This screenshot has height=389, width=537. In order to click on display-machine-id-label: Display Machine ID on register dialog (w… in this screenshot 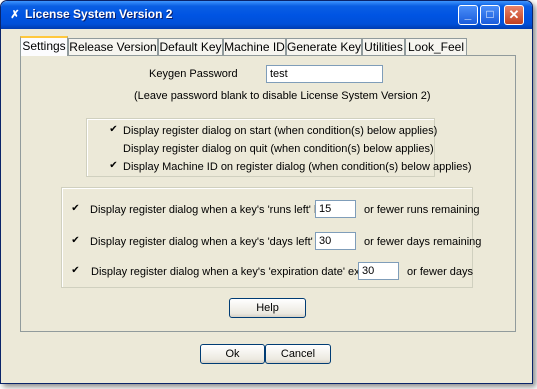, I will do `click(297, 167)`.